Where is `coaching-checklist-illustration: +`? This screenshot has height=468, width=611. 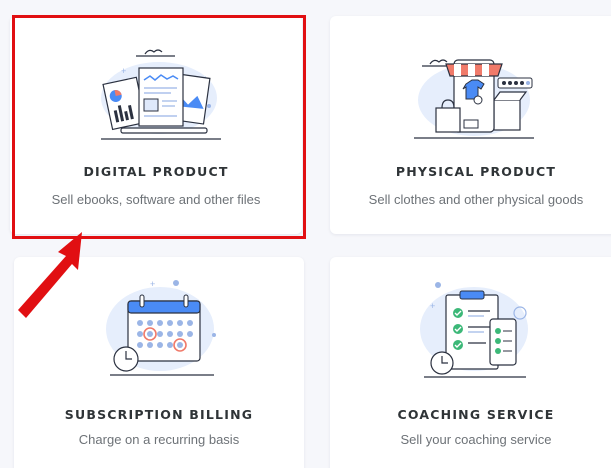
coaching-checklist-illustration: + is located at coordinates (474, 330).